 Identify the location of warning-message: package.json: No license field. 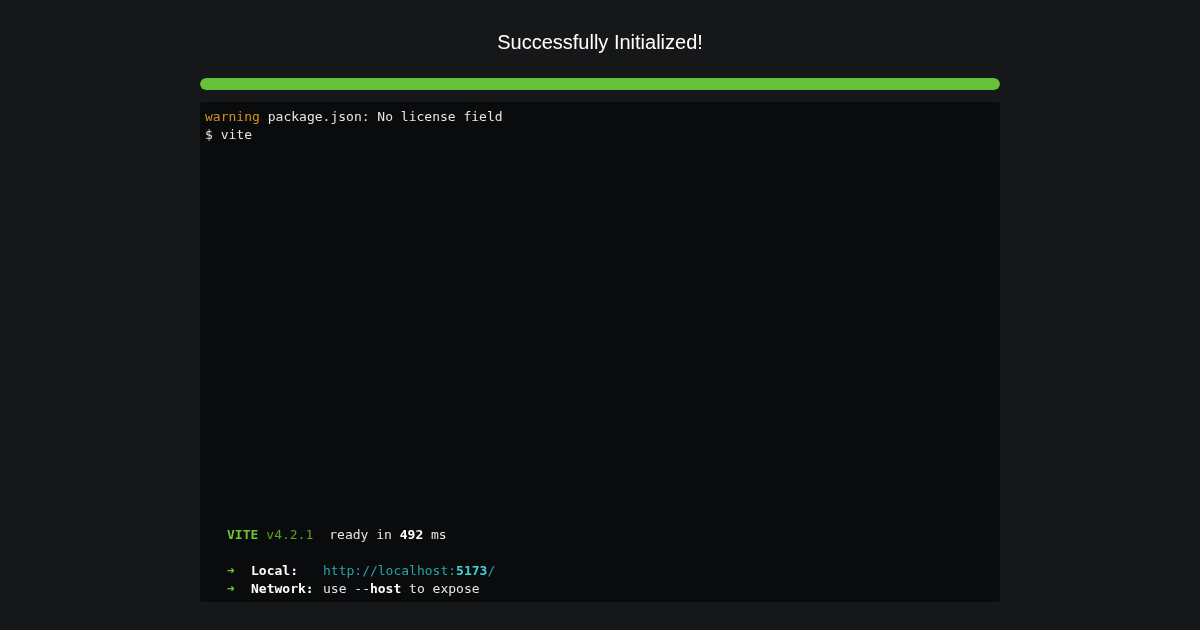
(385, 117).